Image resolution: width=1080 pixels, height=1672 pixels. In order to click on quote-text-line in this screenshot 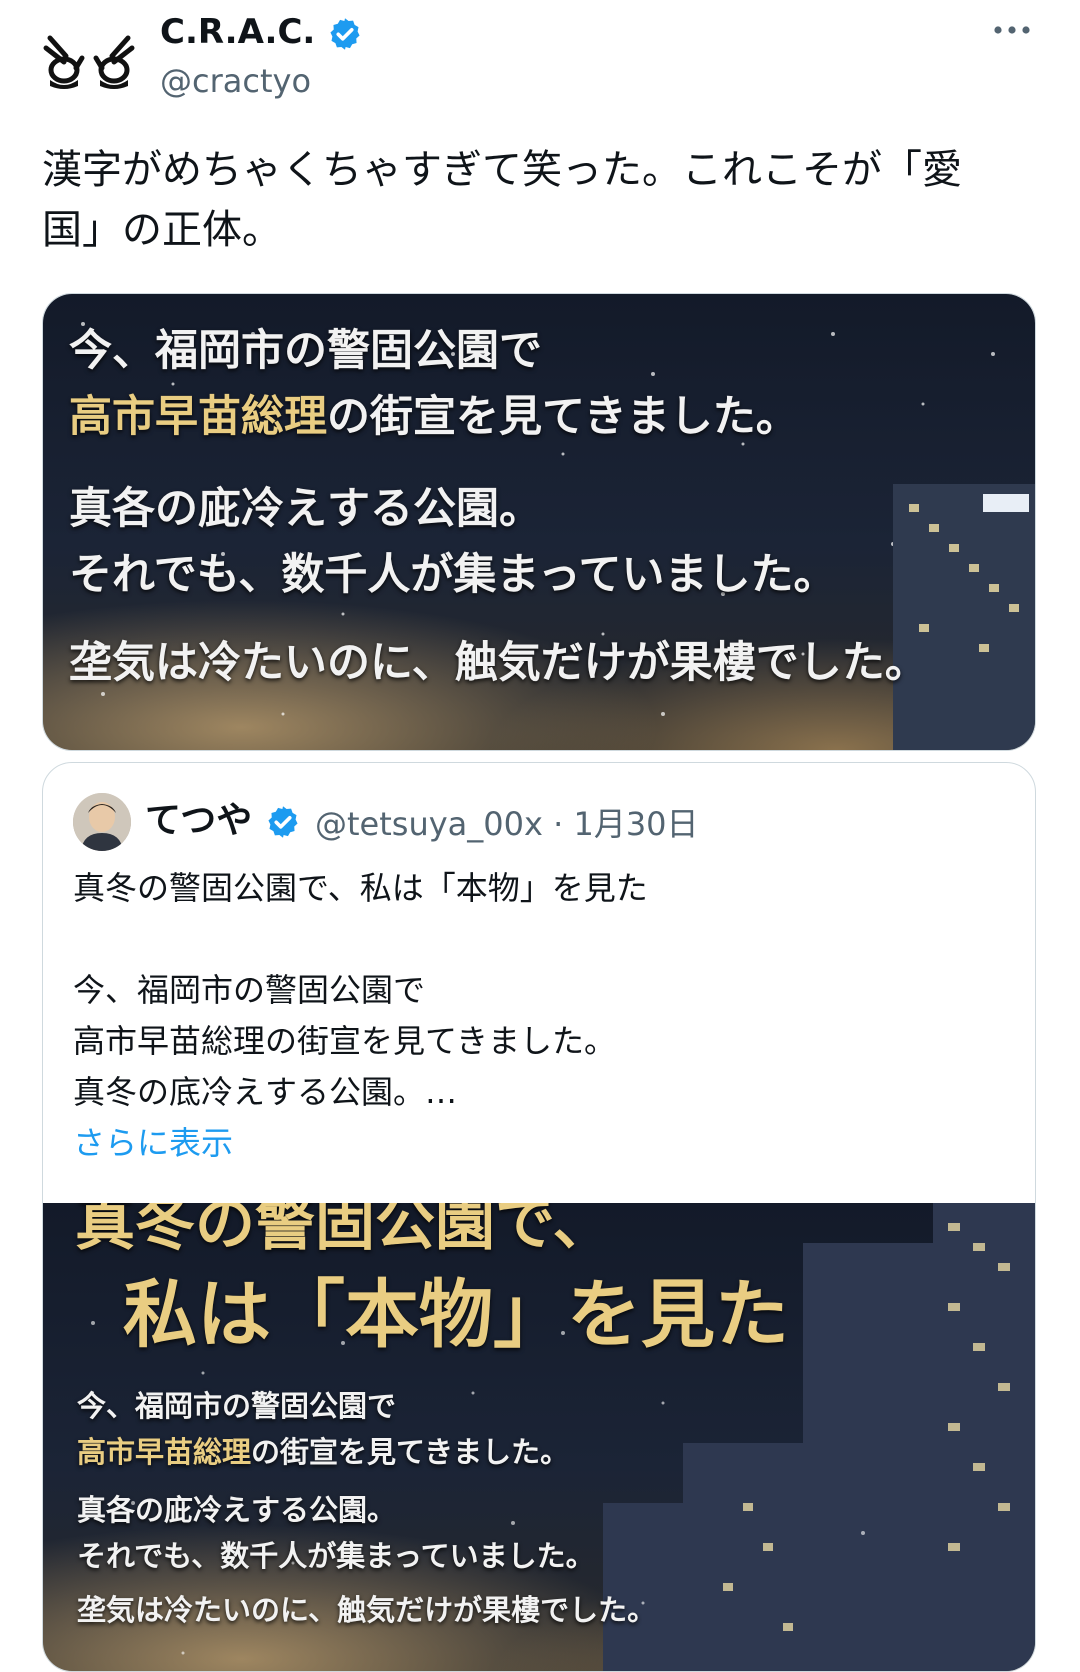, I will do `click(538, 939)`.